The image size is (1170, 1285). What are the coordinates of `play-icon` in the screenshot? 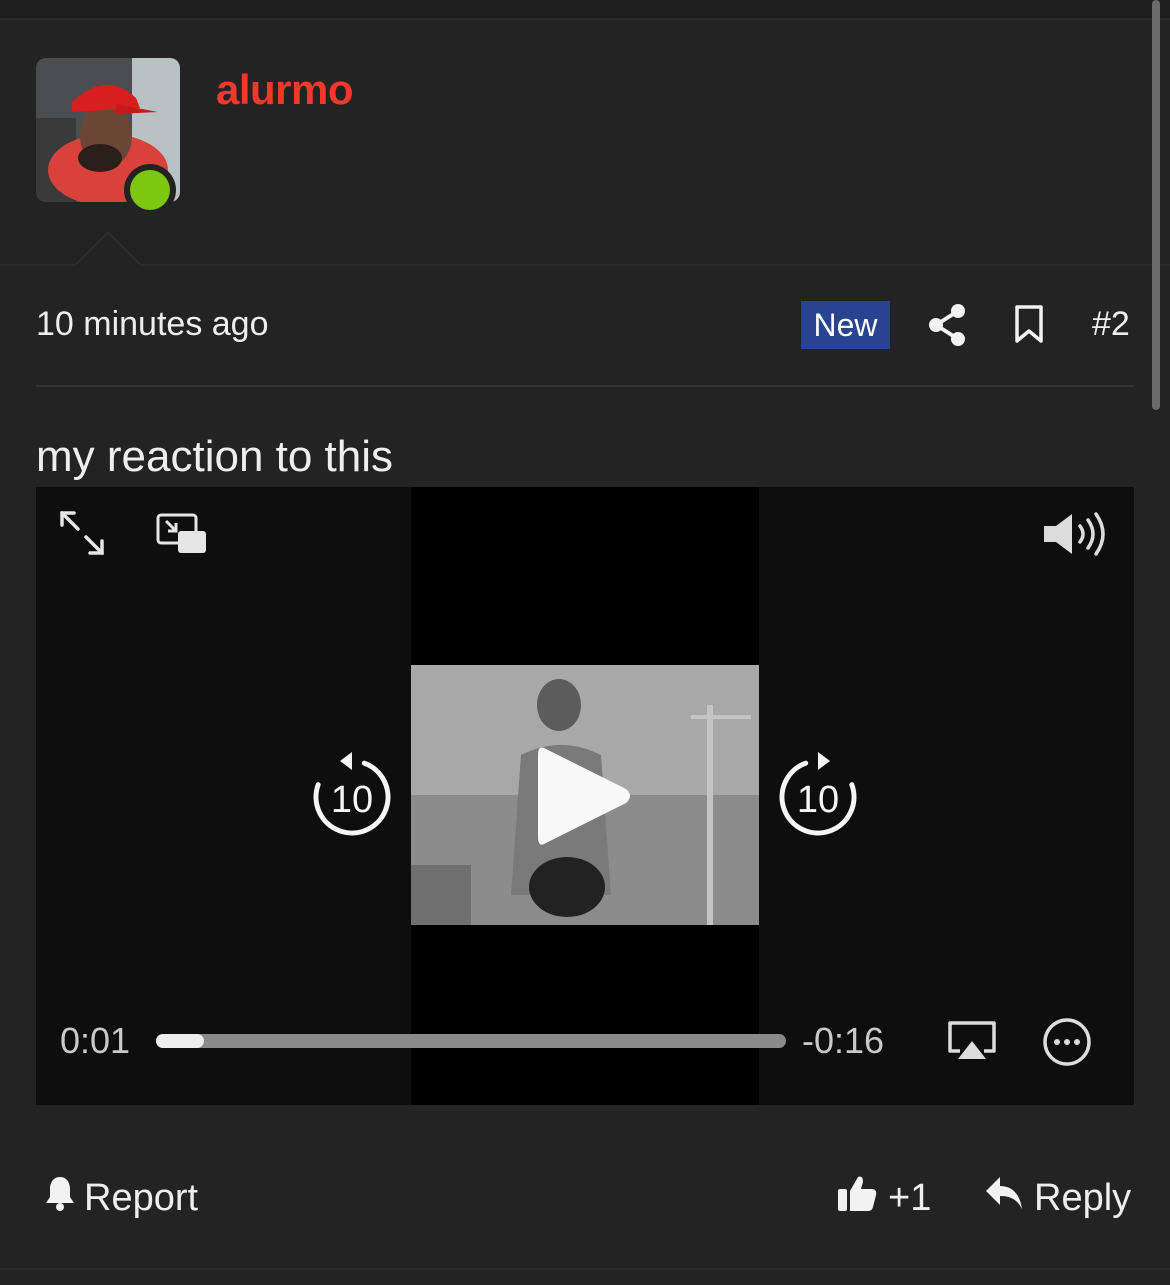 It's located at (584, 796).